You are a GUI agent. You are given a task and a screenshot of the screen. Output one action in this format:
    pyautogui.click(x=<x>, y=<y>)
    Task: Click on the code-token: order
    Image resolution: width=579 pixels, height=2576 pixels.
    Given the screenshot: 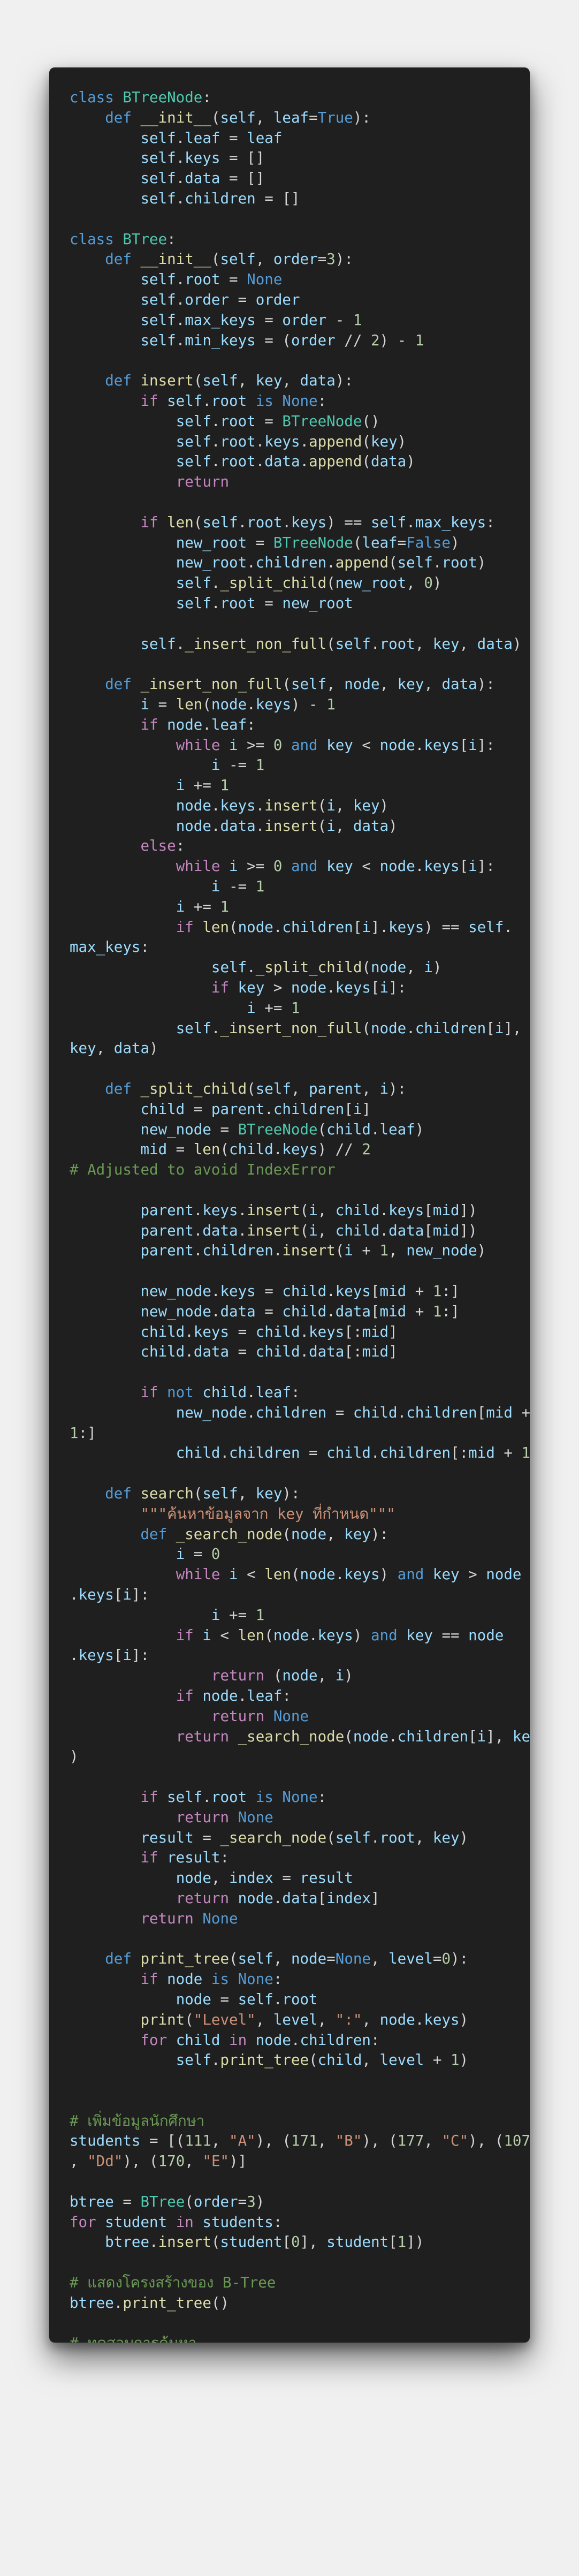 What is the action you would take?
    pyautogui.click(x=313, y=340)
    